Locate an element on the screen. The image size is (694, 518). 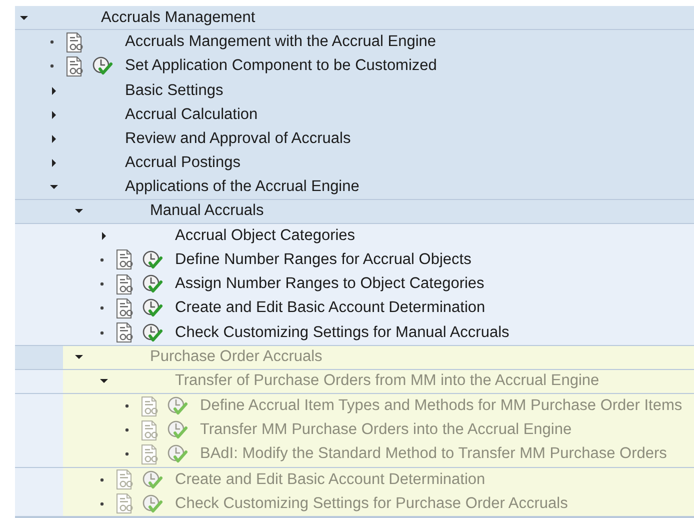
activity-label: Assign Number Ranges to Object Categories is located at coordinates (329, 284).